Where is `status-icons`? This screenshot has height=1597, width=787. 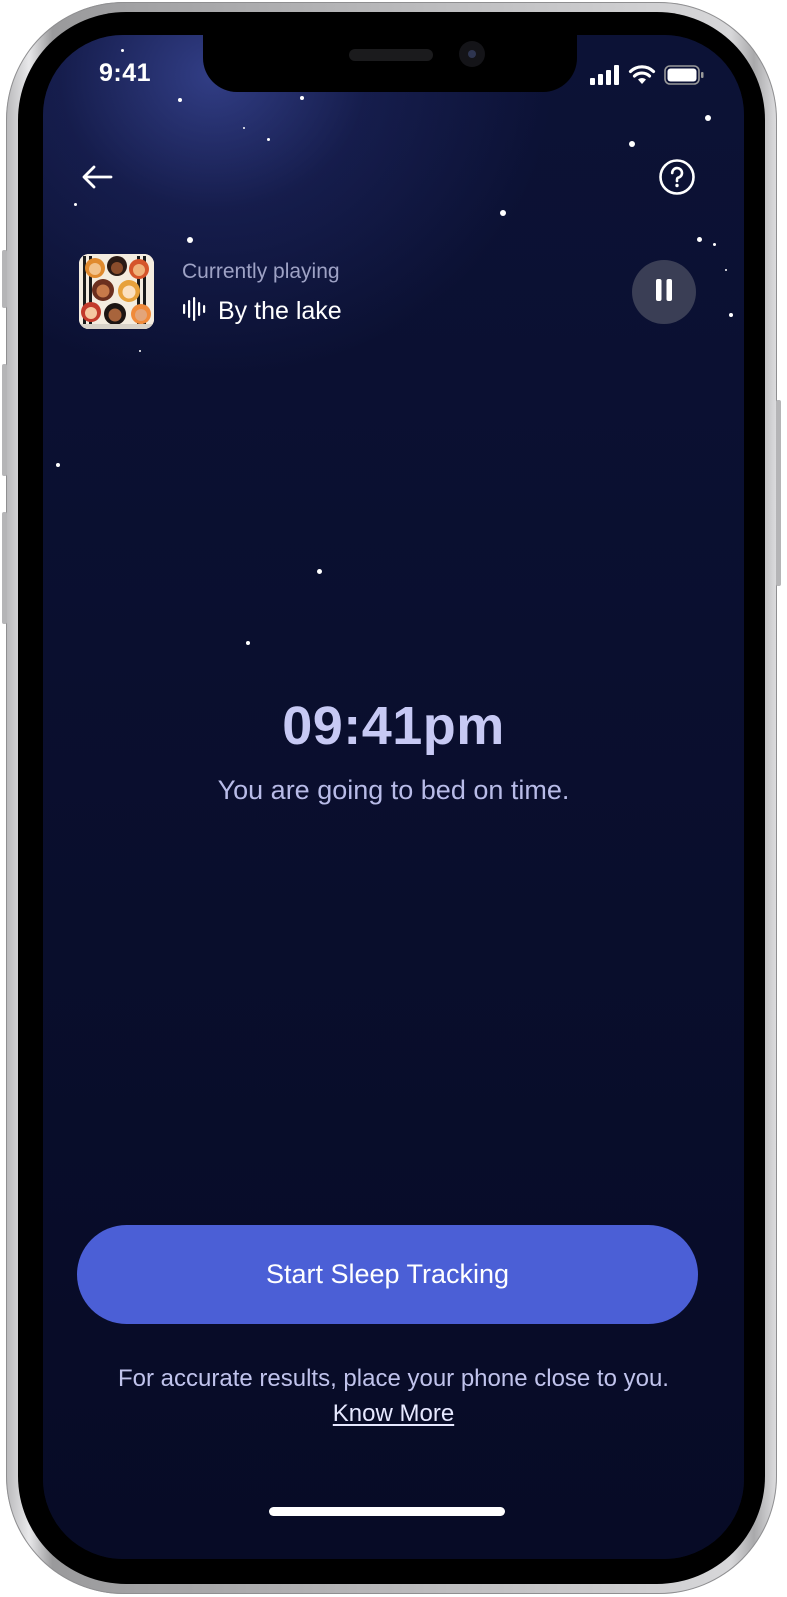
status-icons is located at coordinates (647, 76).